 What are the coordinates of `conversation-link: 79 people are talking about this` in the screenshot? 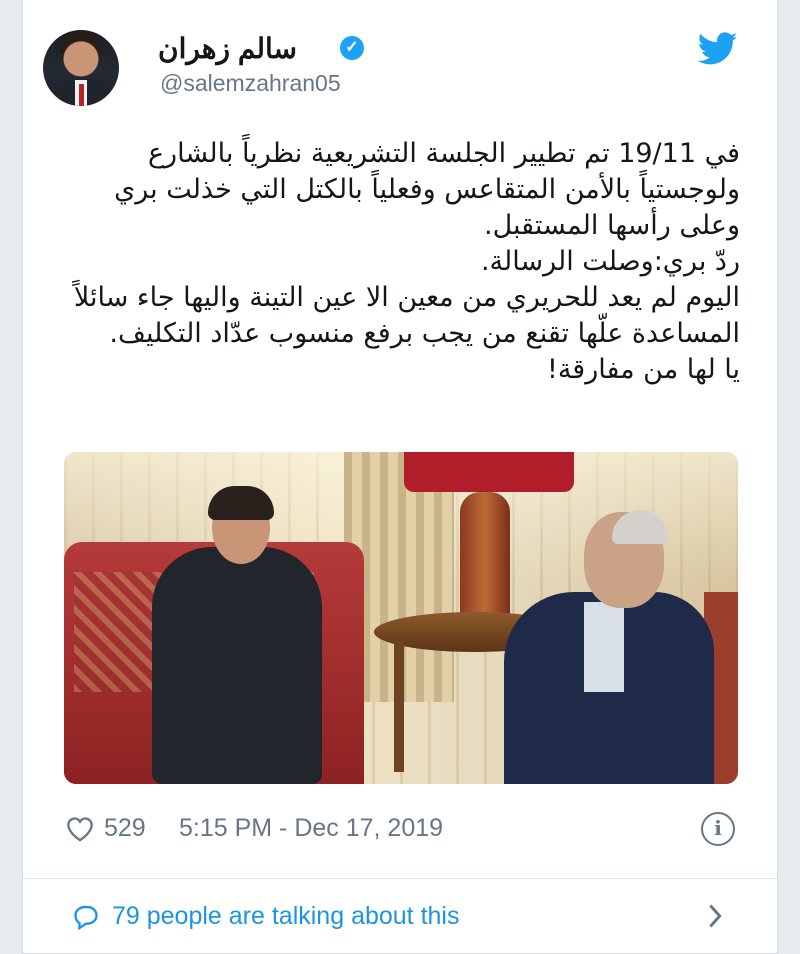 It's located at (404, 918).